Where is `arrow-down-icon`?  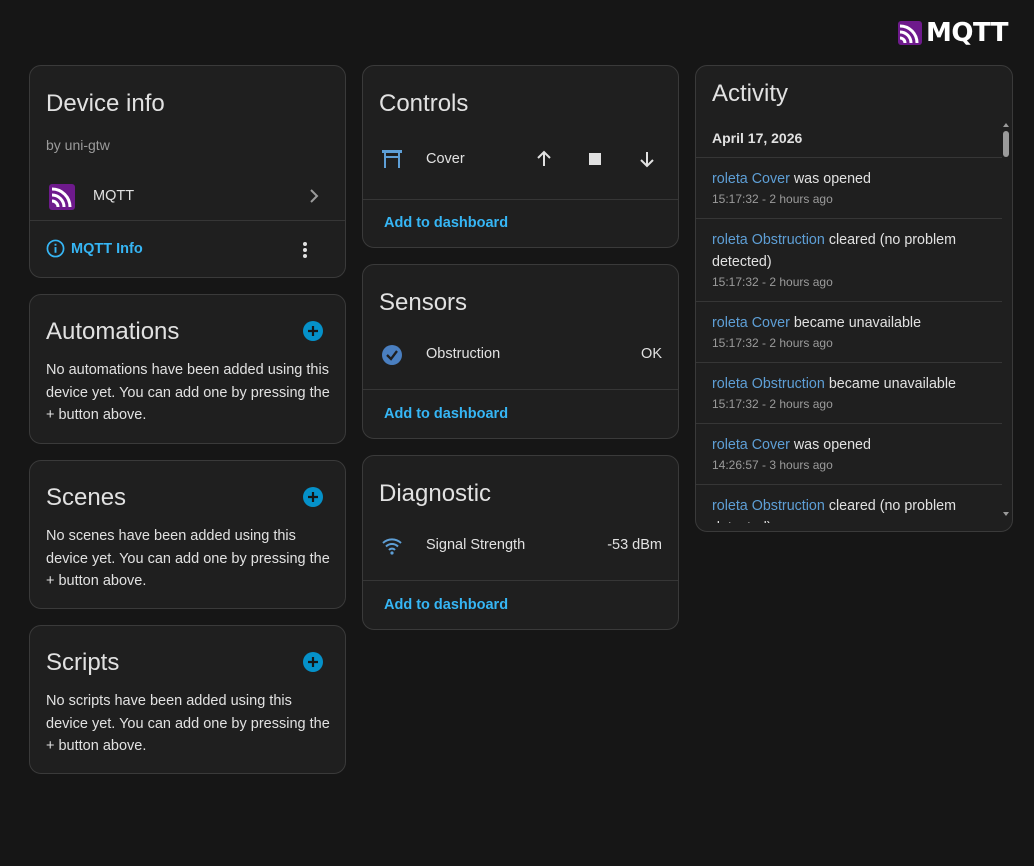
arrow-down-icon is located at coordinates (647, 159).